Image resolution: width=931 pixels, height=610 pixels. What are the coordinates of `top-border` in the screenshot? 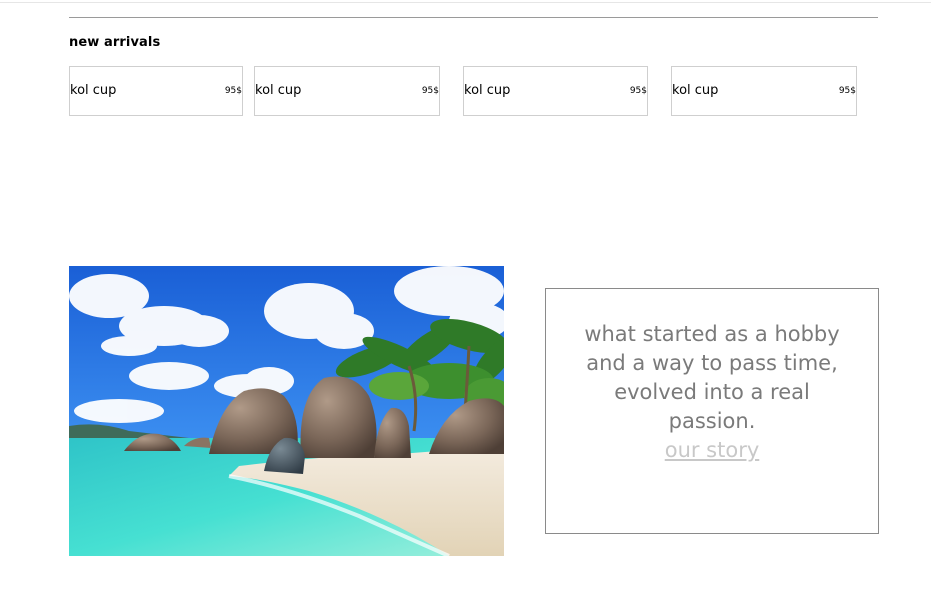 It's located at (465, 2).